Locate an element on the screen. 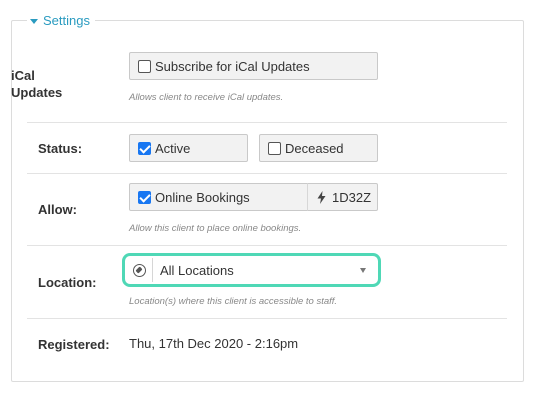 This screenshot has height=395, width=537. lightning-bolt-icon is located at coordinates (321, 197).